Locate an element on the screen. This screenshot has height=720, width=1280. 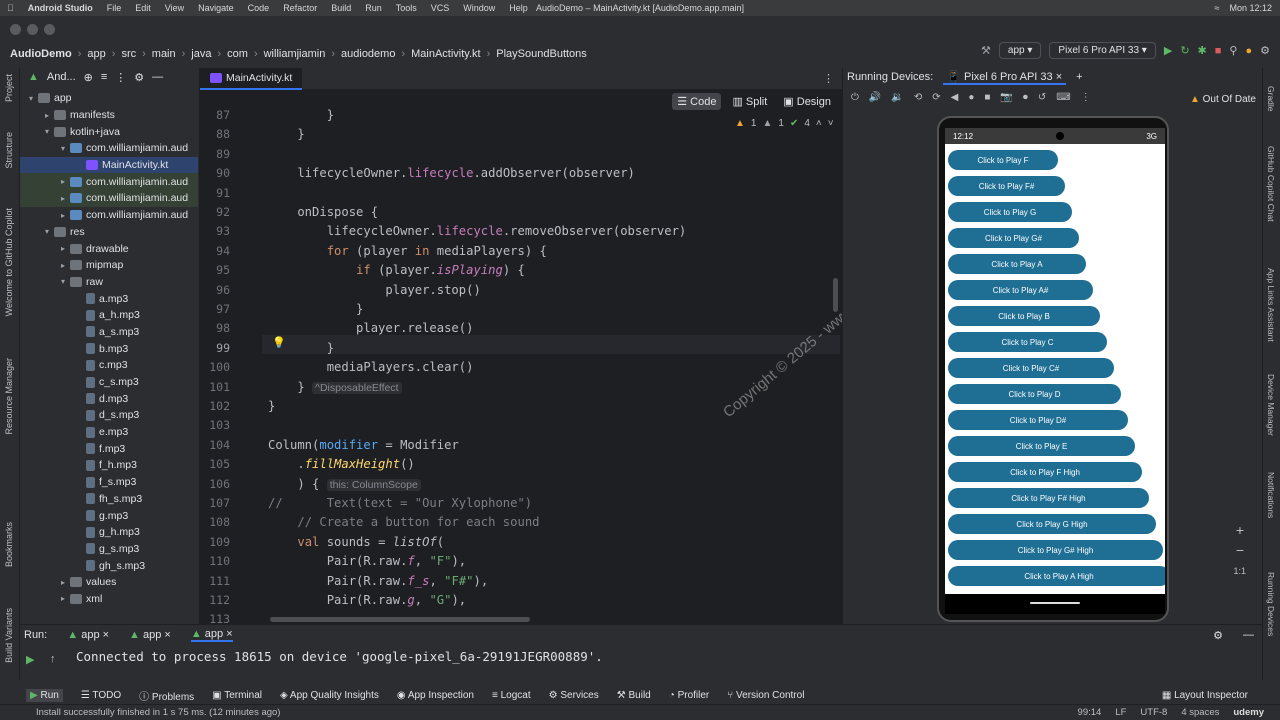
keyboard-icon: ⌨ is located at coordinates (1063, 97).